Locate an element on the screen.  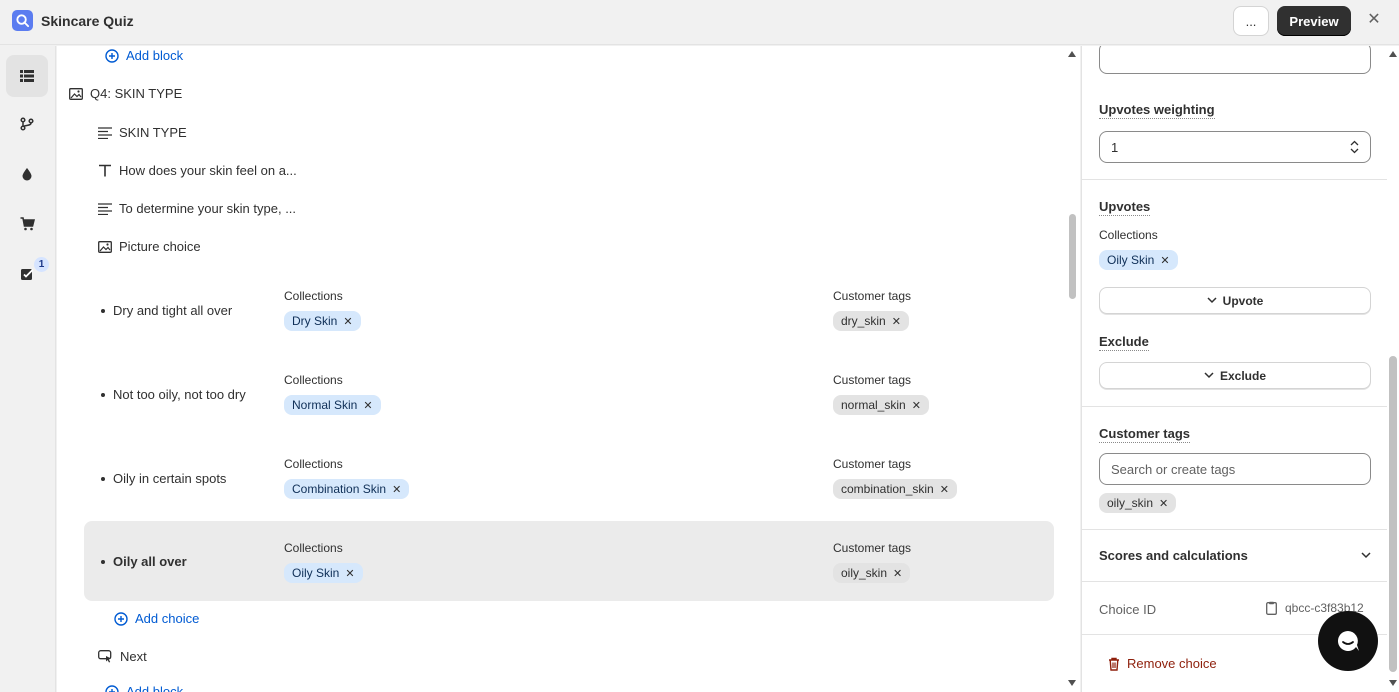
choice-label: Oily in certain spots is located at coordinates (170, 478).